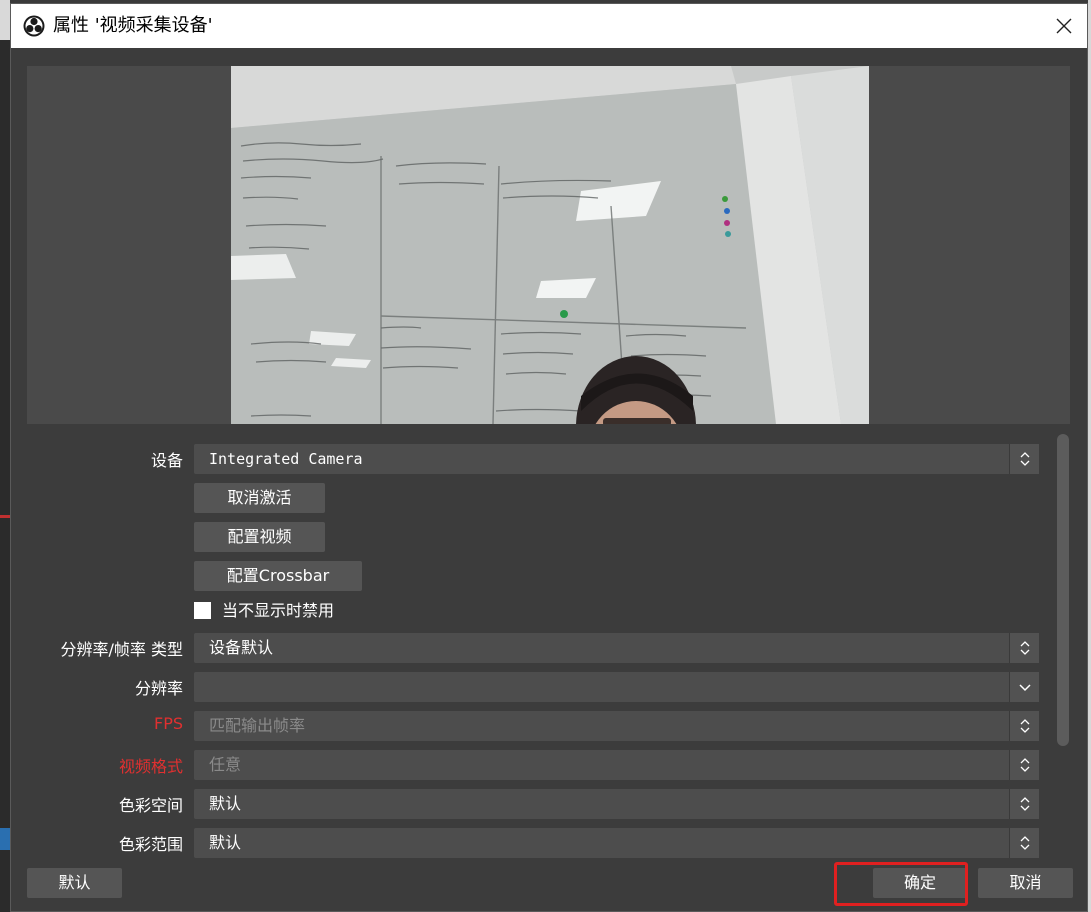 The height and width of the screenshot is (912, 1091). I want to click on obs-app-icon, so click(34, 26).